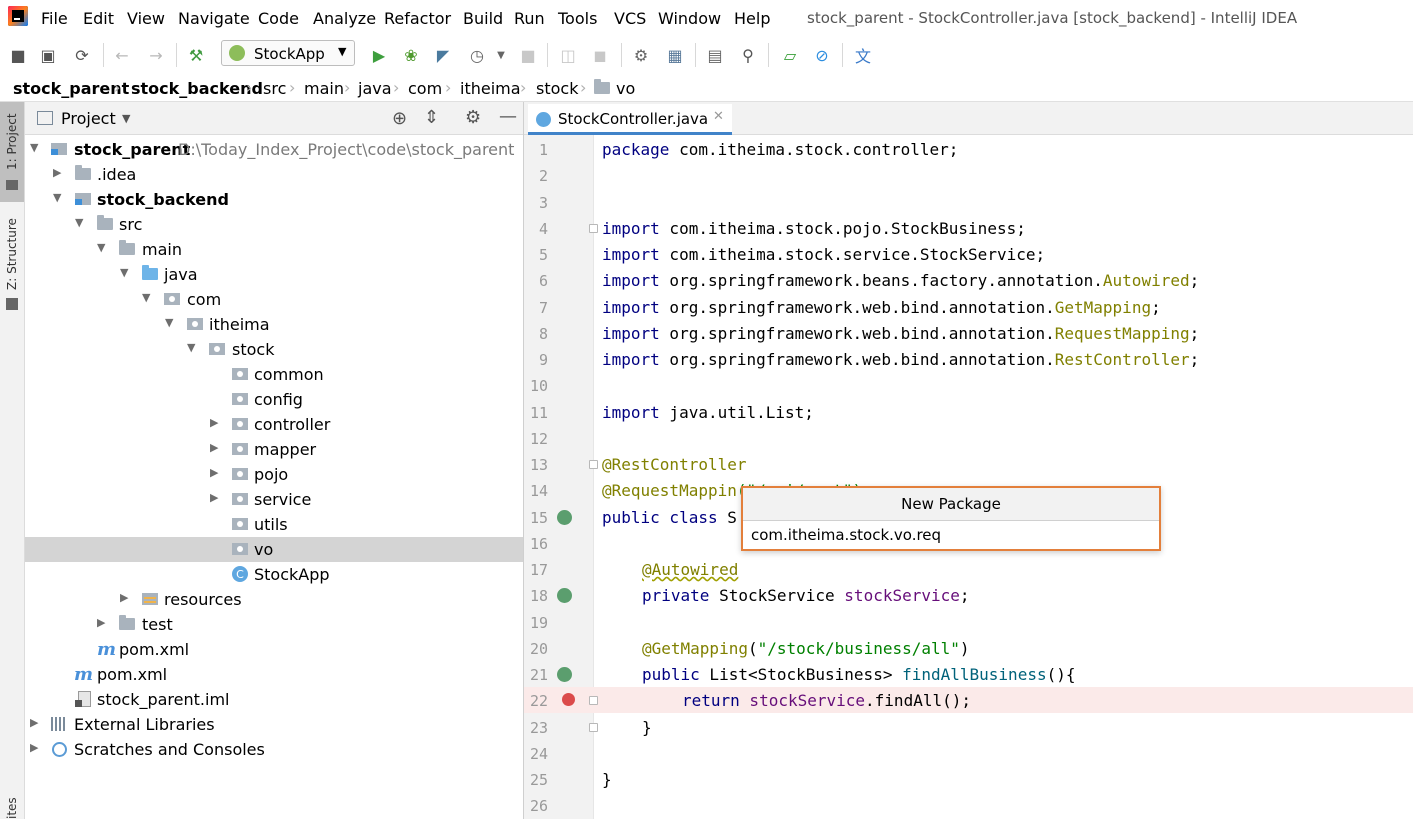  What do you see at coordinates (950, 535) in the screenshot?
I see `package-name-input` at bounding box center [950, 535].